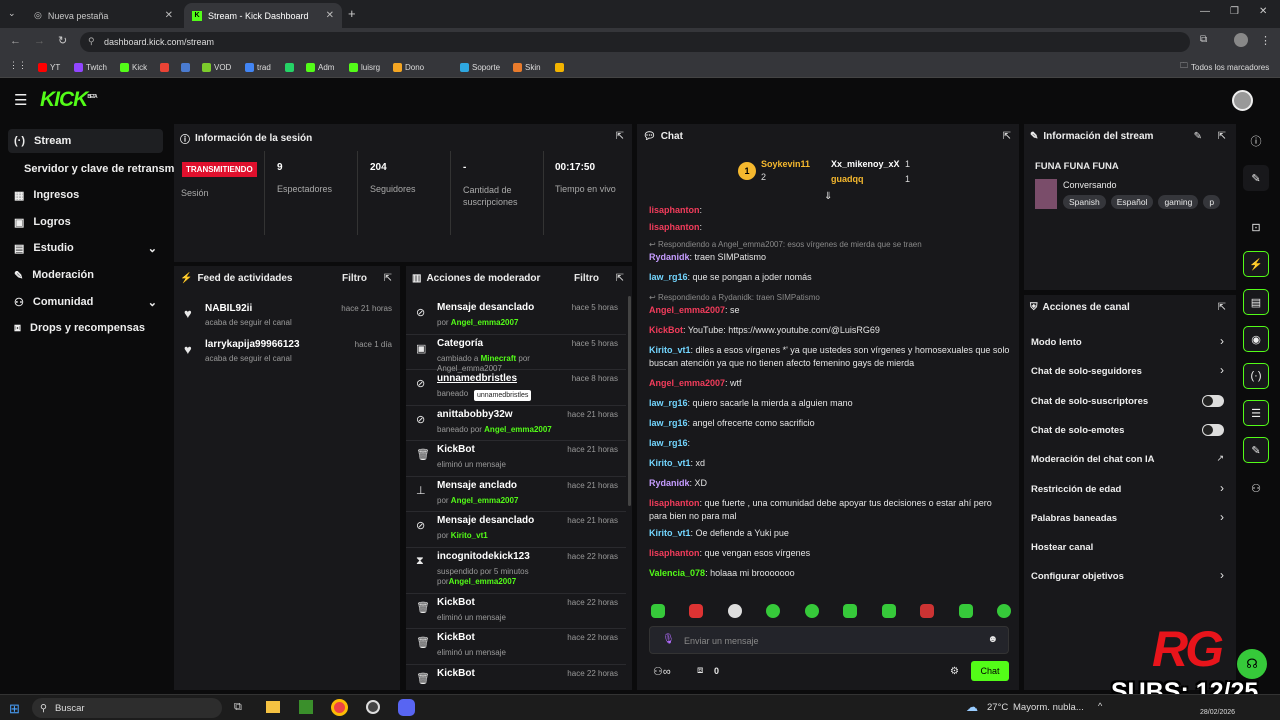 Image resolution: width=1280 pixels, height=720 pixels. Describe the element at coordinates (12, 13) in the screenshot. I see `tab-list-icon: ⌄` at that location.